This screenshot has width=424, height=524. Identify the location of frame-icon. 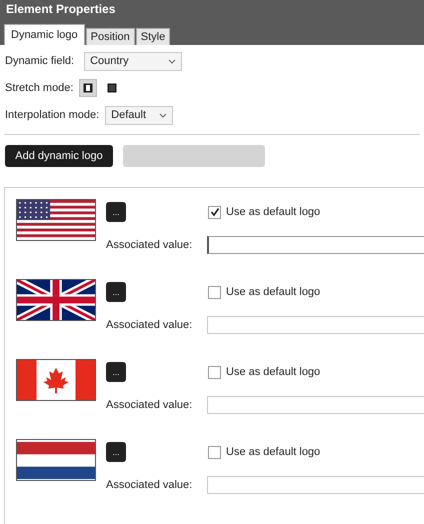
(88, 88).